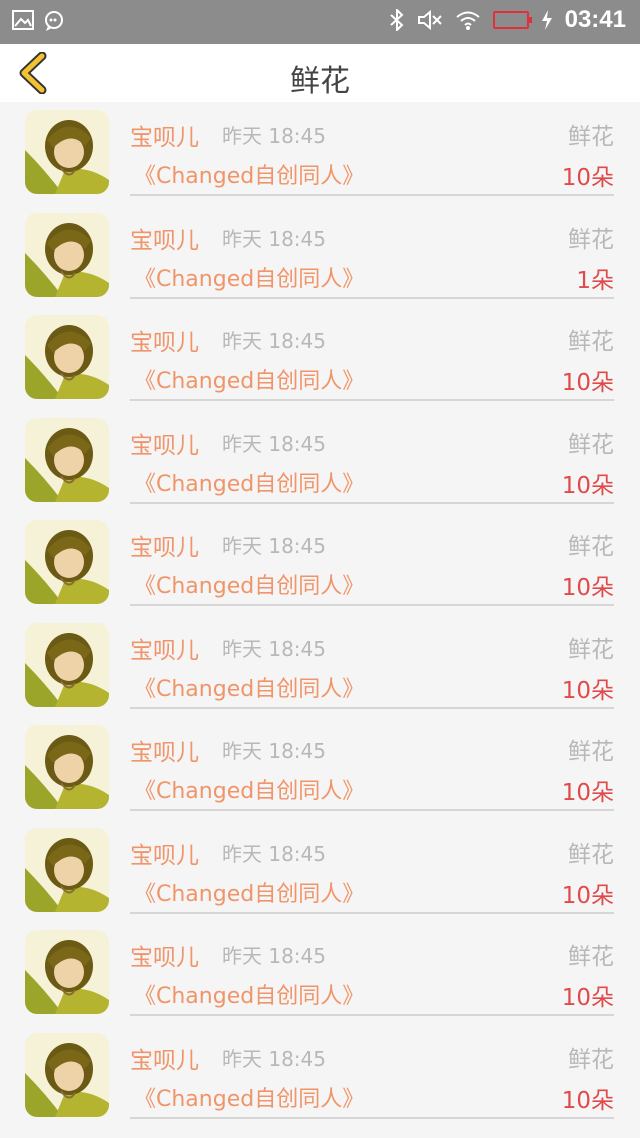  I want to click on bluetooth-icon, so click(396, 20).